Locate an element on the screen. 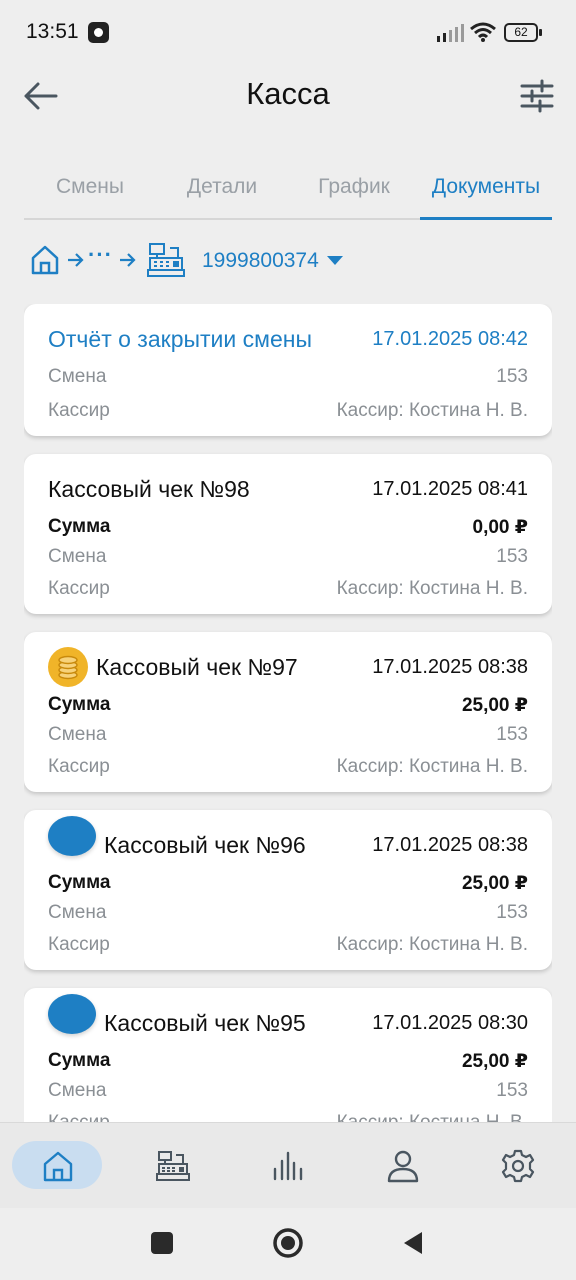 This screenshot has width=576, height=1280. status-bar: 13:51 62 is located at coordinates (288, 32).